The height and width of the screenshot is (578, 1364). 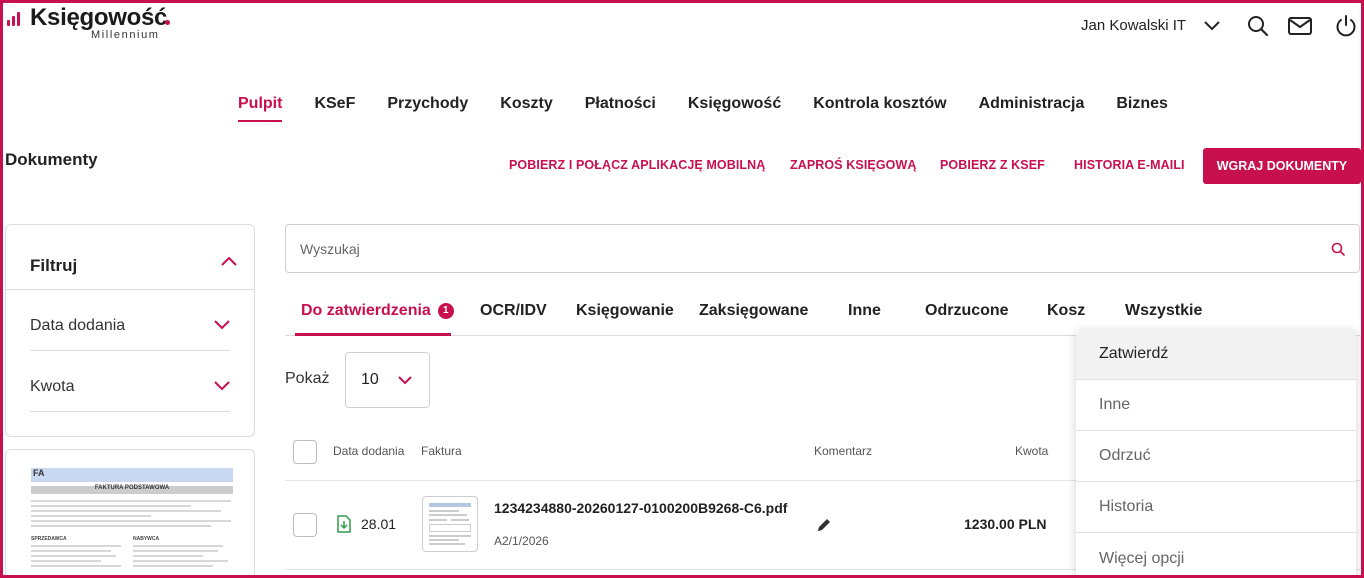 What do you see at coordinates (445, 310) in the screenshot?
I see `count-badge: 1` at bounding box center [445, 310].